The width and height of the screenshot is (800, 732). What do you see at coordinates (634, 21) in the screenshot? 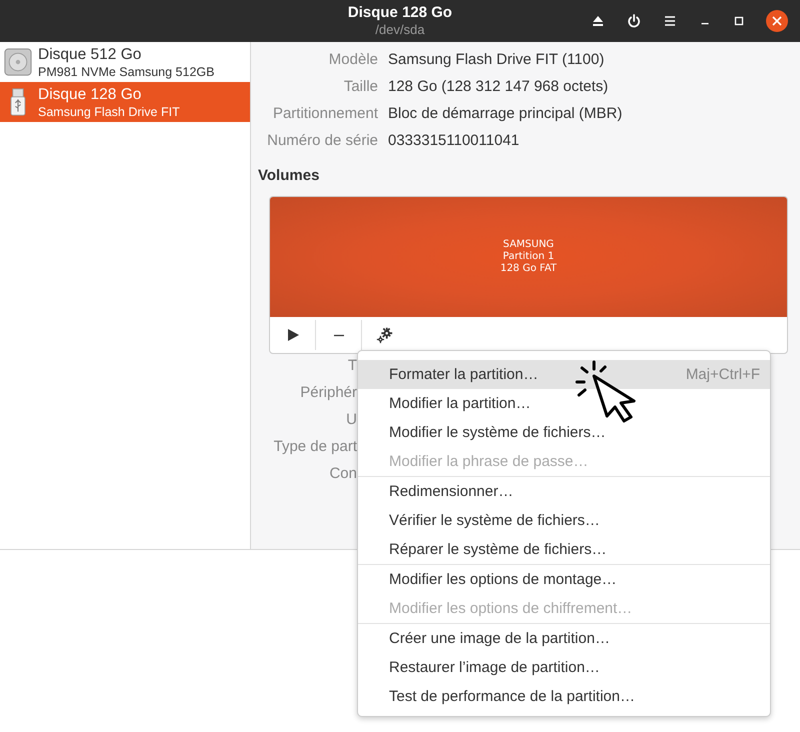
I see `power-icon` at bounding box center [634, 21].